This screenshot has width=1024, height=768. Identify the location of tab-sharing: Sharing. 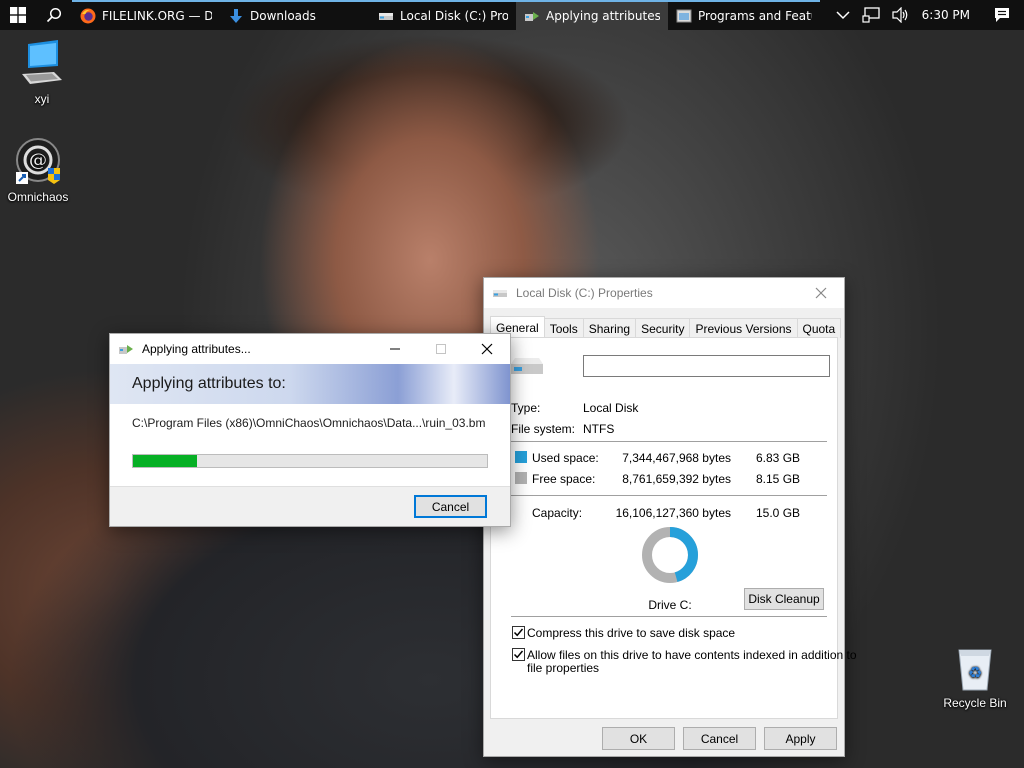
(609, 328).